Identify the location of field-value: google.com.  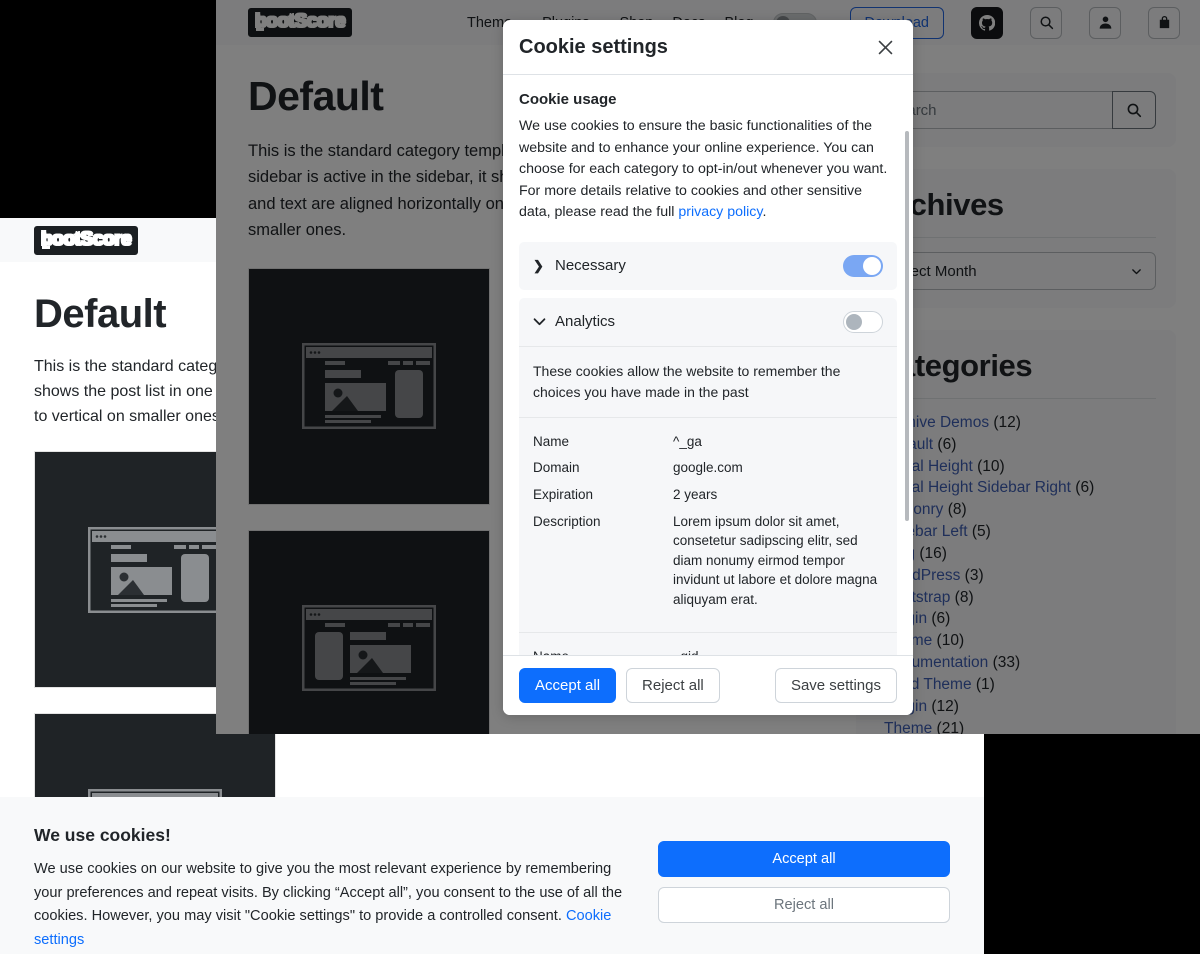
(708, 468).